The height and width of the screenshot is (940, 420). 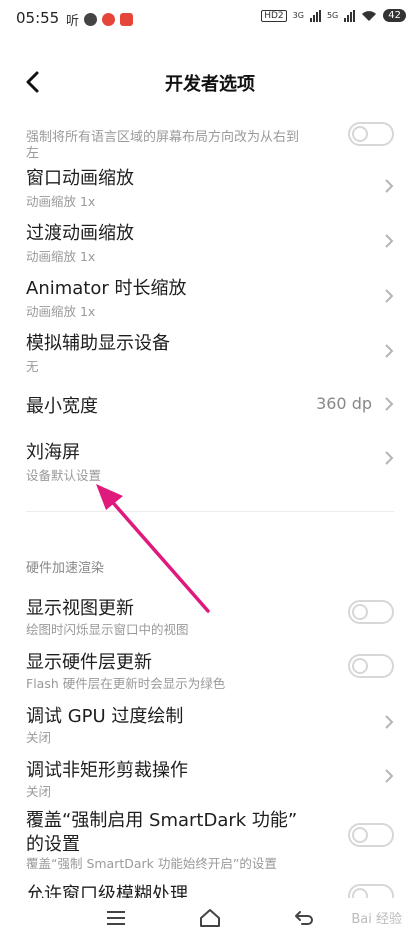 What do you see at coordinates (163, 137) in the screenshot?
I see `rtl-layout-desc-1: 强制将所有语言区域的屏幕布局方向改为从右到` at bounding box center [163, 137].